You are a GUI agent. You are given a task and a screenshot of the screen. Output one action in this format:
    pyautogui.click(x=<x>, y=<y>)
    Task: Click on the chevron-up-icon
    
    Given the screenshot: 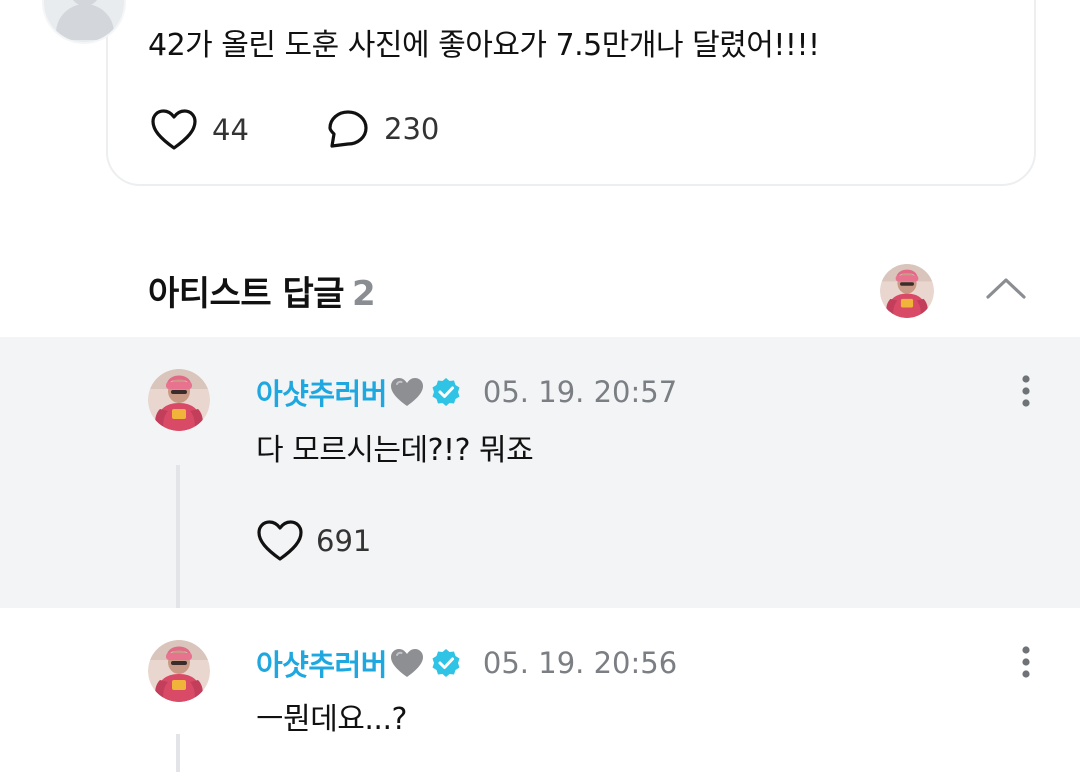 What is the action you would take?
    pyautogui.click(x=1006, y=288)
    